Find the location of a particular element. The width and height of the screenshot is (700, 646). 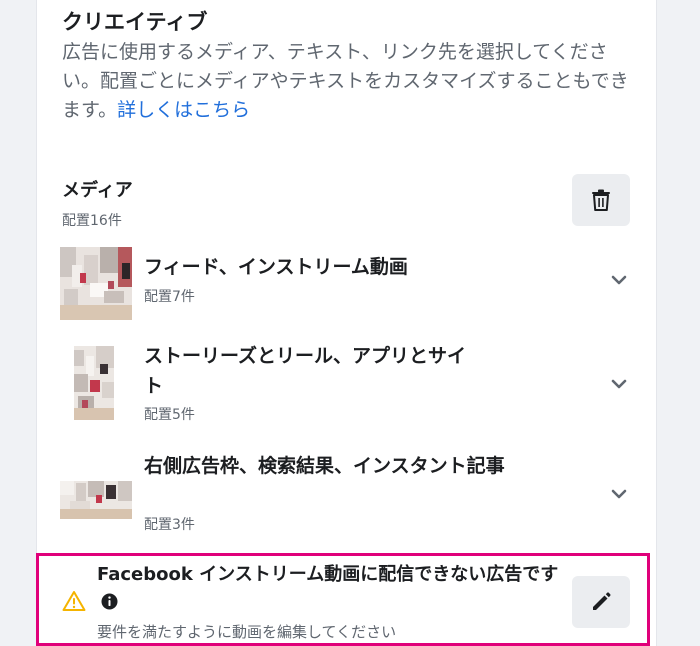

placement-row-stories: ストーリーズとリール、アプリとサイト 配置5件 is located at coordinates (347, 383).